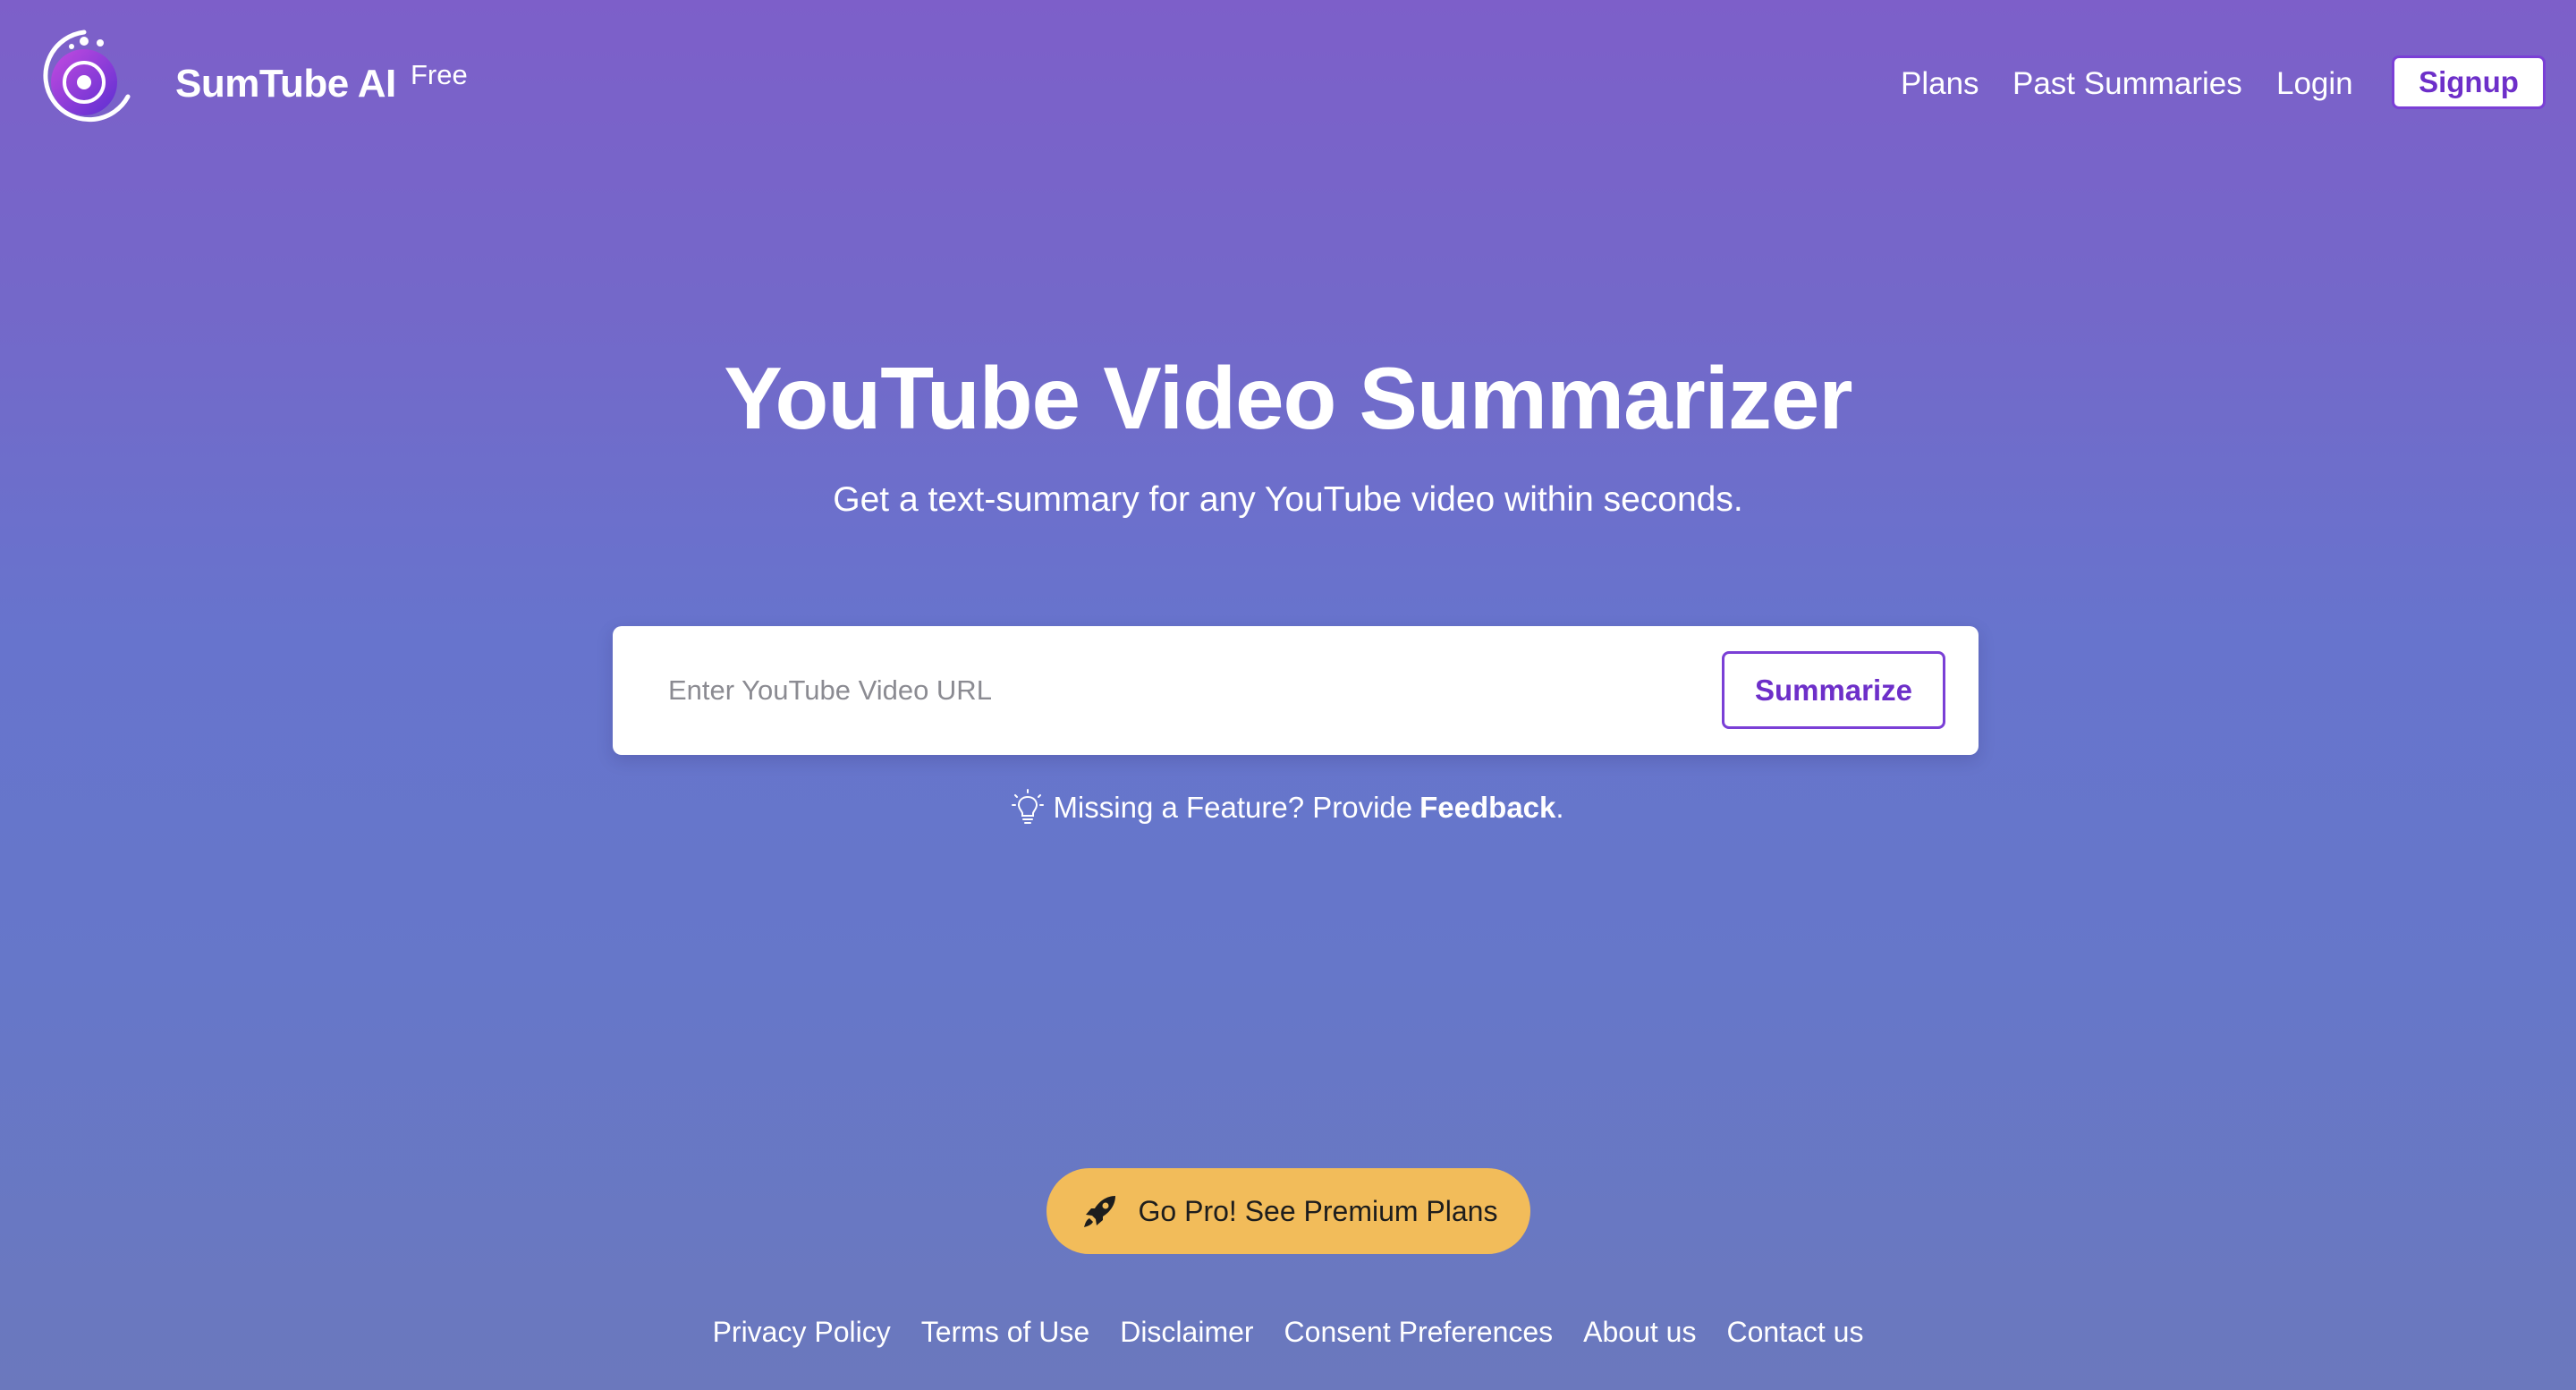 This screenshot has width=2576, height=1390. Describe the element at coordinates (285, 84) in the screenshot. I see `brand-name: SumTube AI` at that location.